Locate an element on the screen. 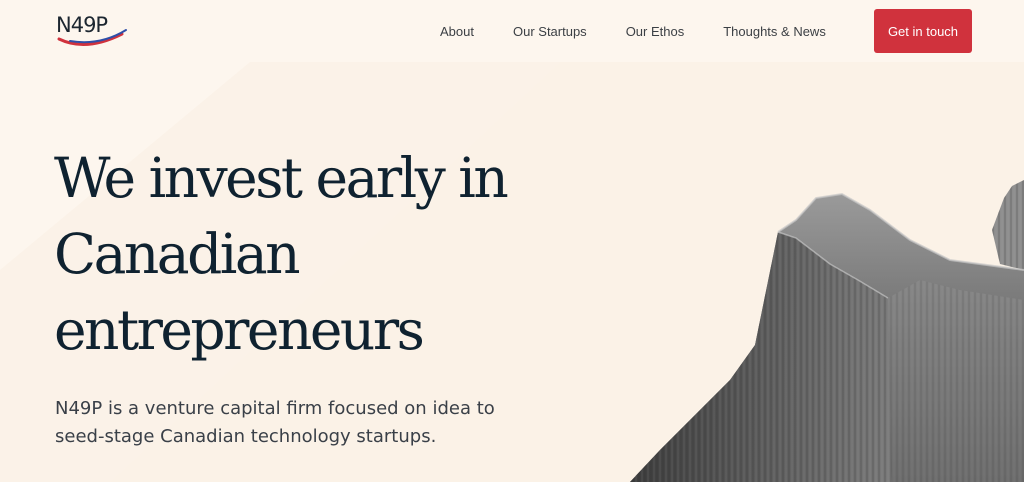 The height and width of the screenshot is (482, 1024). headline-line-2: Canadian is located at coordinates (177, 254).